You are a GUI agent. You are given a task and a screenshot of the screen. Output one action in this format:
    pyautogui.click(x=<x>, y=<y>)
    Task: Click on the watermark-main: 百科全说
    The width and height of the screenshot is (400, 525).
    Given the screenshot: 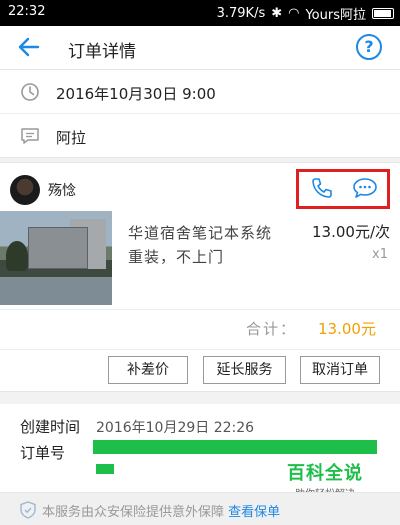 What is the action you would take?
    pyautogui.click(x=325, y=473)
    